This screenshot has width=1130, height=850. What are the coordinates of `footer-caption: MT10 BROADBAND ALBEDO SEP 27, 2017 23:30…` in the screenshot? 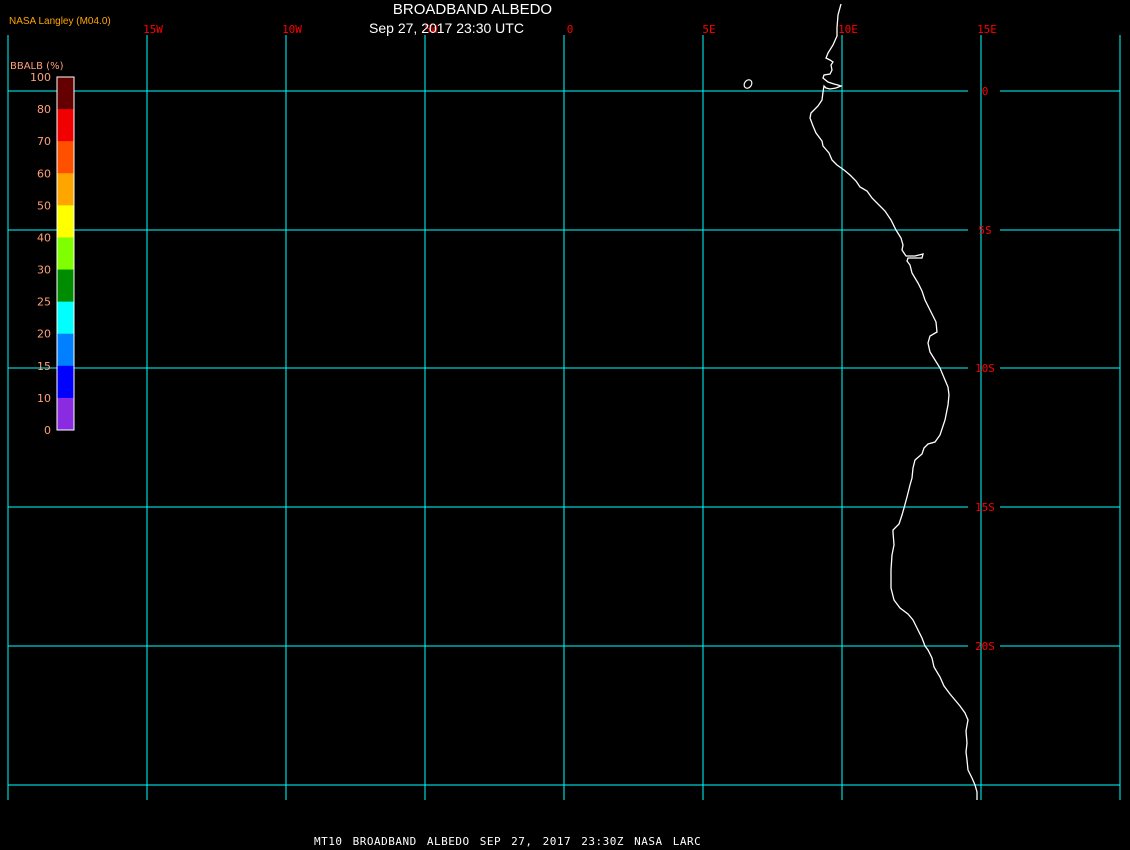 It's located at (508, 841).